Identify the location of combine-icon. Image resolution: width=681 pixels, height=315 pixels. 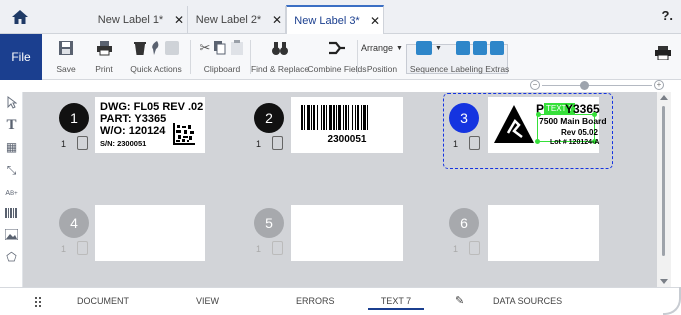
(337, 48).